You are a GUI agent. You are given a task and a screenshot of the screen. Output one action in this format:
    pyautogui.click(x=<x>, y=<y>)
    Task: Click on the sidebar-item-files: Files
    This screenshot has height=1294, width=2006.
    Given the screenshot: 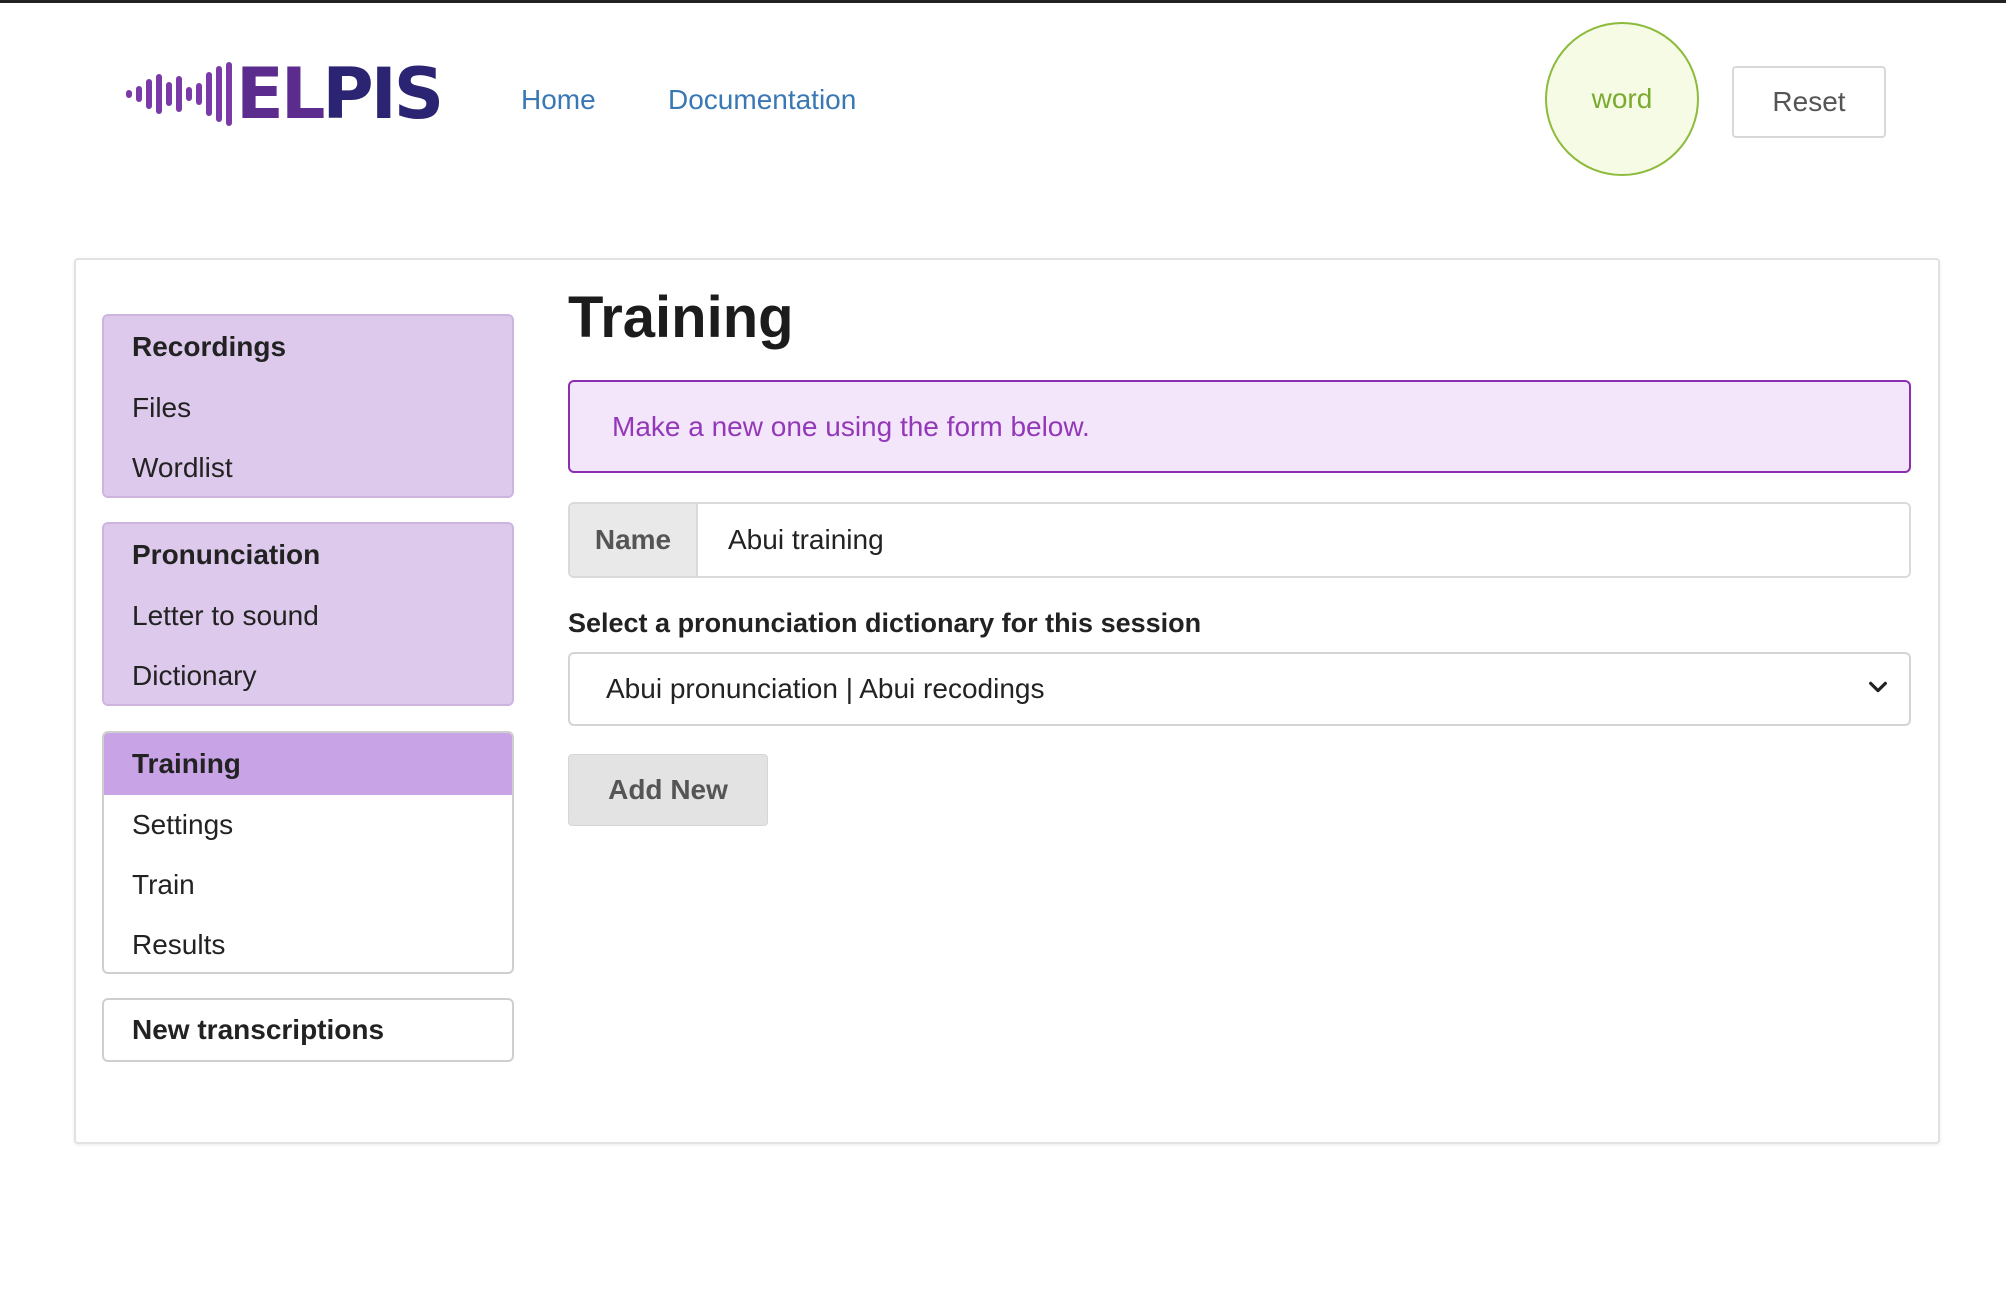 What is the action you would take?
    pyautogui.click(x=308, y=408)
    